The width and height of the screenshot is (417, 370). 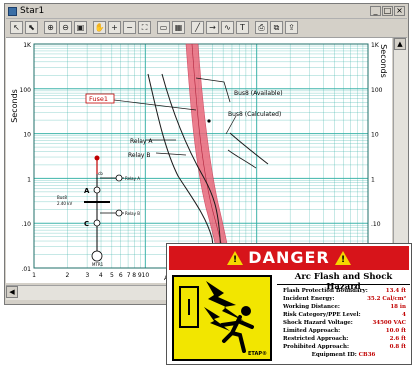 I want to click on zoom-in-icon: ⊕, so click(x=50, y=27).